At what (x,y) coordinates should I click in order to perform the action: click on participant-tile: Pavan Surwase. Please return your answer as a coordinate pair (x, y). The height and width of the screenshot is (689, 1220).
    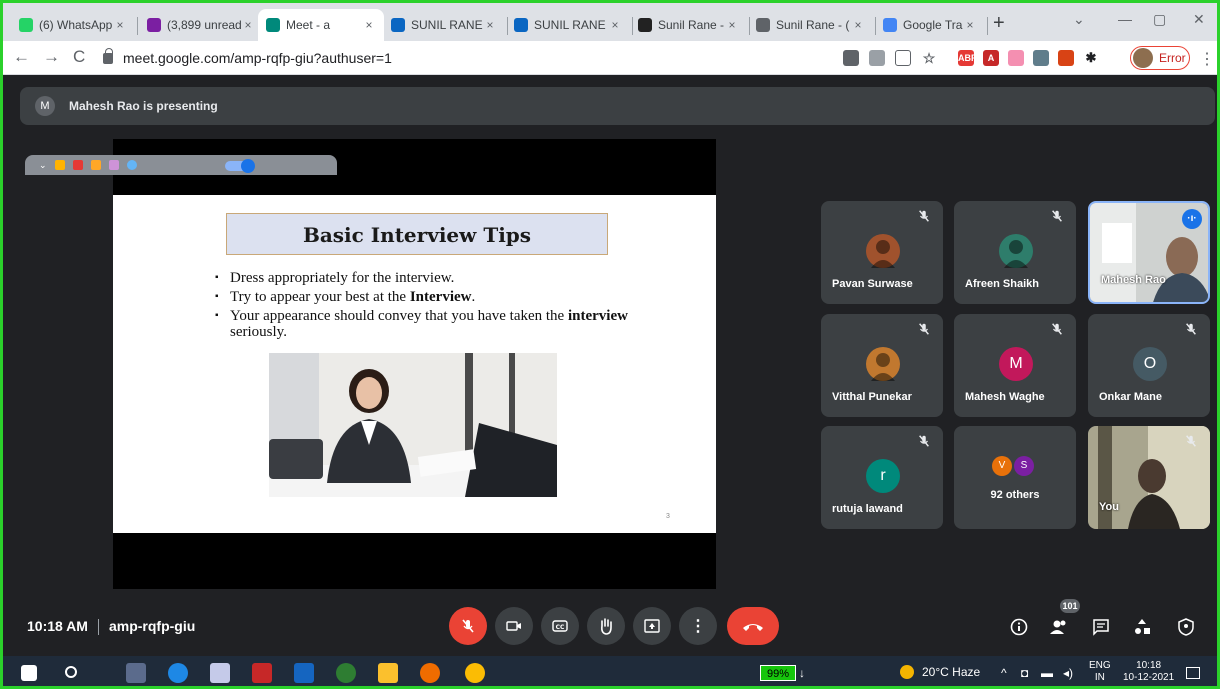
    Looking at the image, I should click on (882, 252).